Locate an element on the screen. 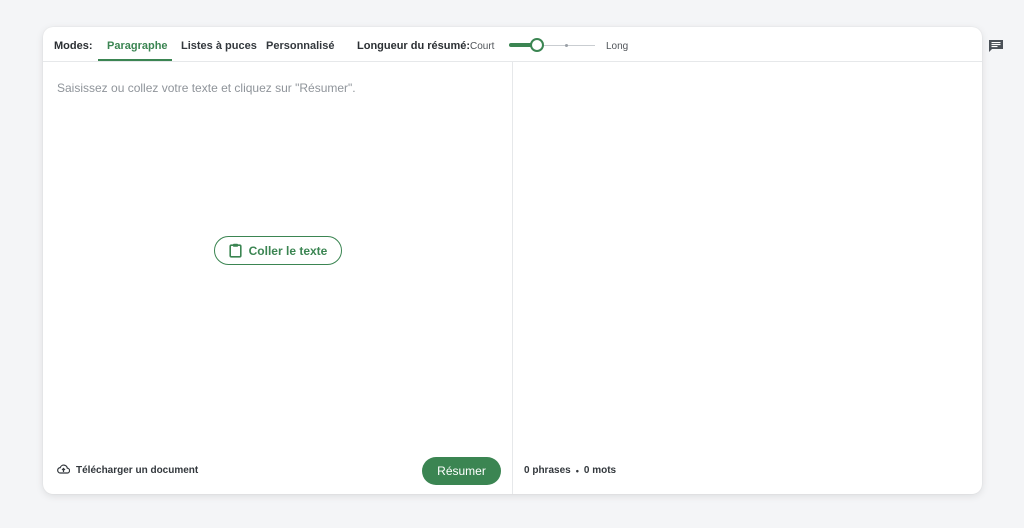  paste-text-button: Coller le texte is located at coordinates (278, 250).